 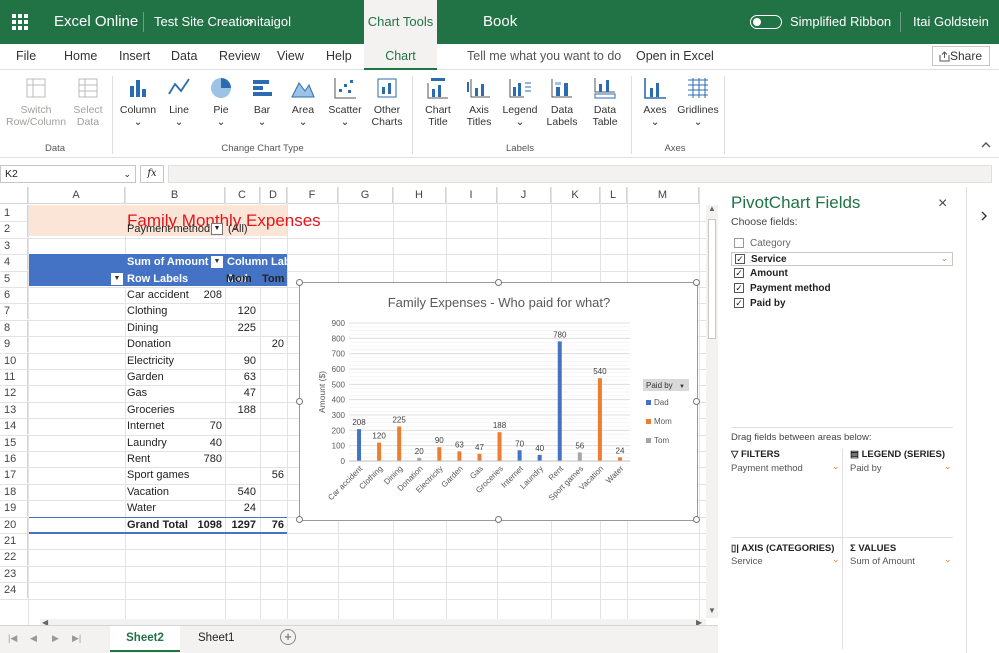 I want to click on bar-chart-button: Bar ⌄, so click(x=262, y=102).